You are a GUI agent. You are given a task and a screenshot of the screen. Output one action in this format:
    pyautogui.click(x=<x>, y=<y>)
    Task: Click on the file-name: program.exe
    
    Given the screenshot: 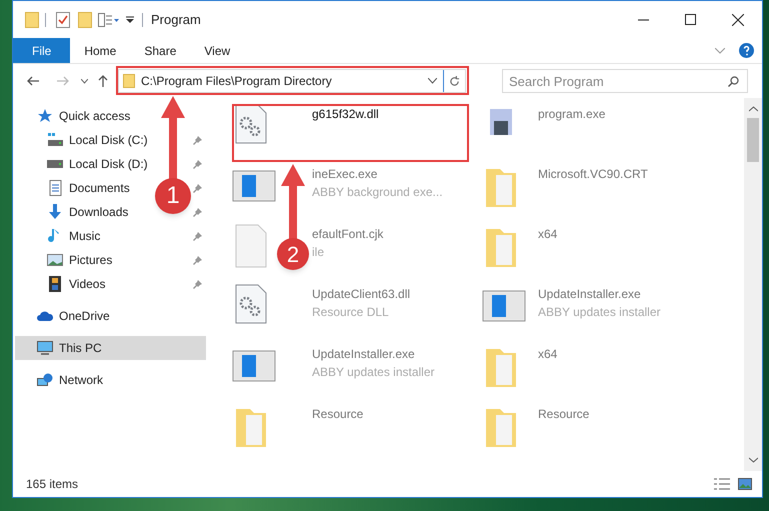 What is the action you would take?
    pyautogui.click(x=572, y=114)
    